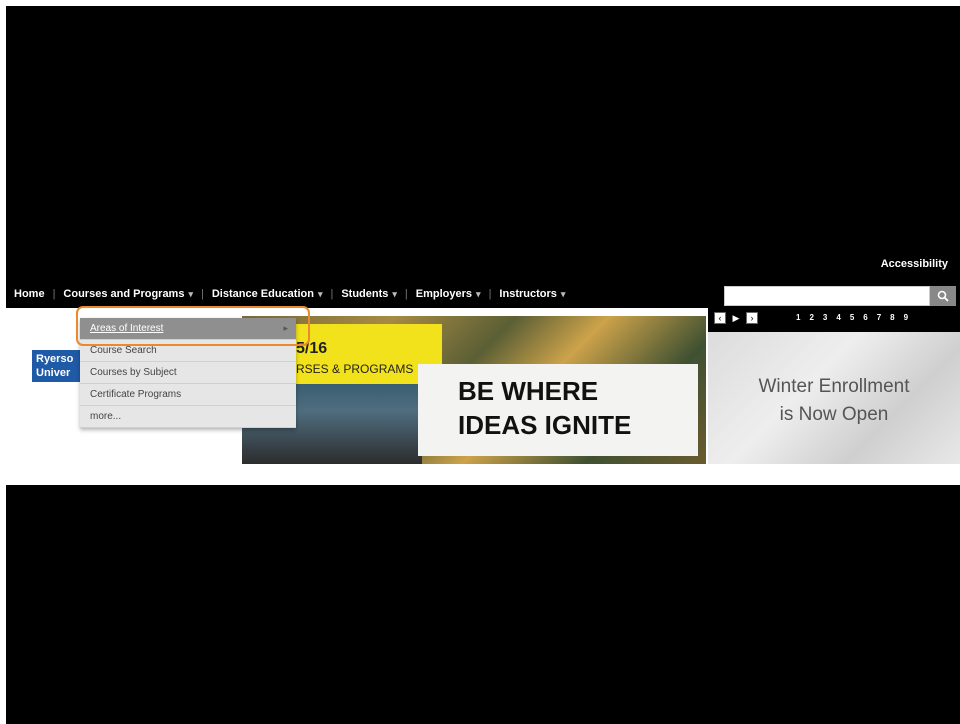  What do you see at coordinates (834, 398) in the screenshot?
I see `winter-enrollment-banner: Winter Enrollment is Now Open` at bounding box center [834, 398].